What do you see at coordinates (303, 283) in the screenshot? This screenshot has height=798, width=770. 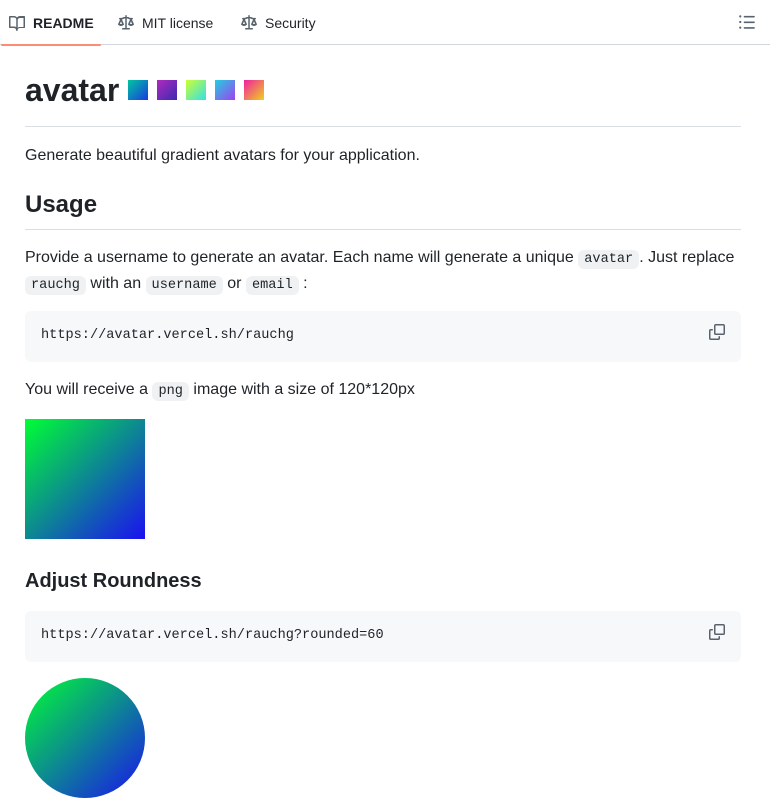 I see `text-run: :` at bounding box center [303, 283].